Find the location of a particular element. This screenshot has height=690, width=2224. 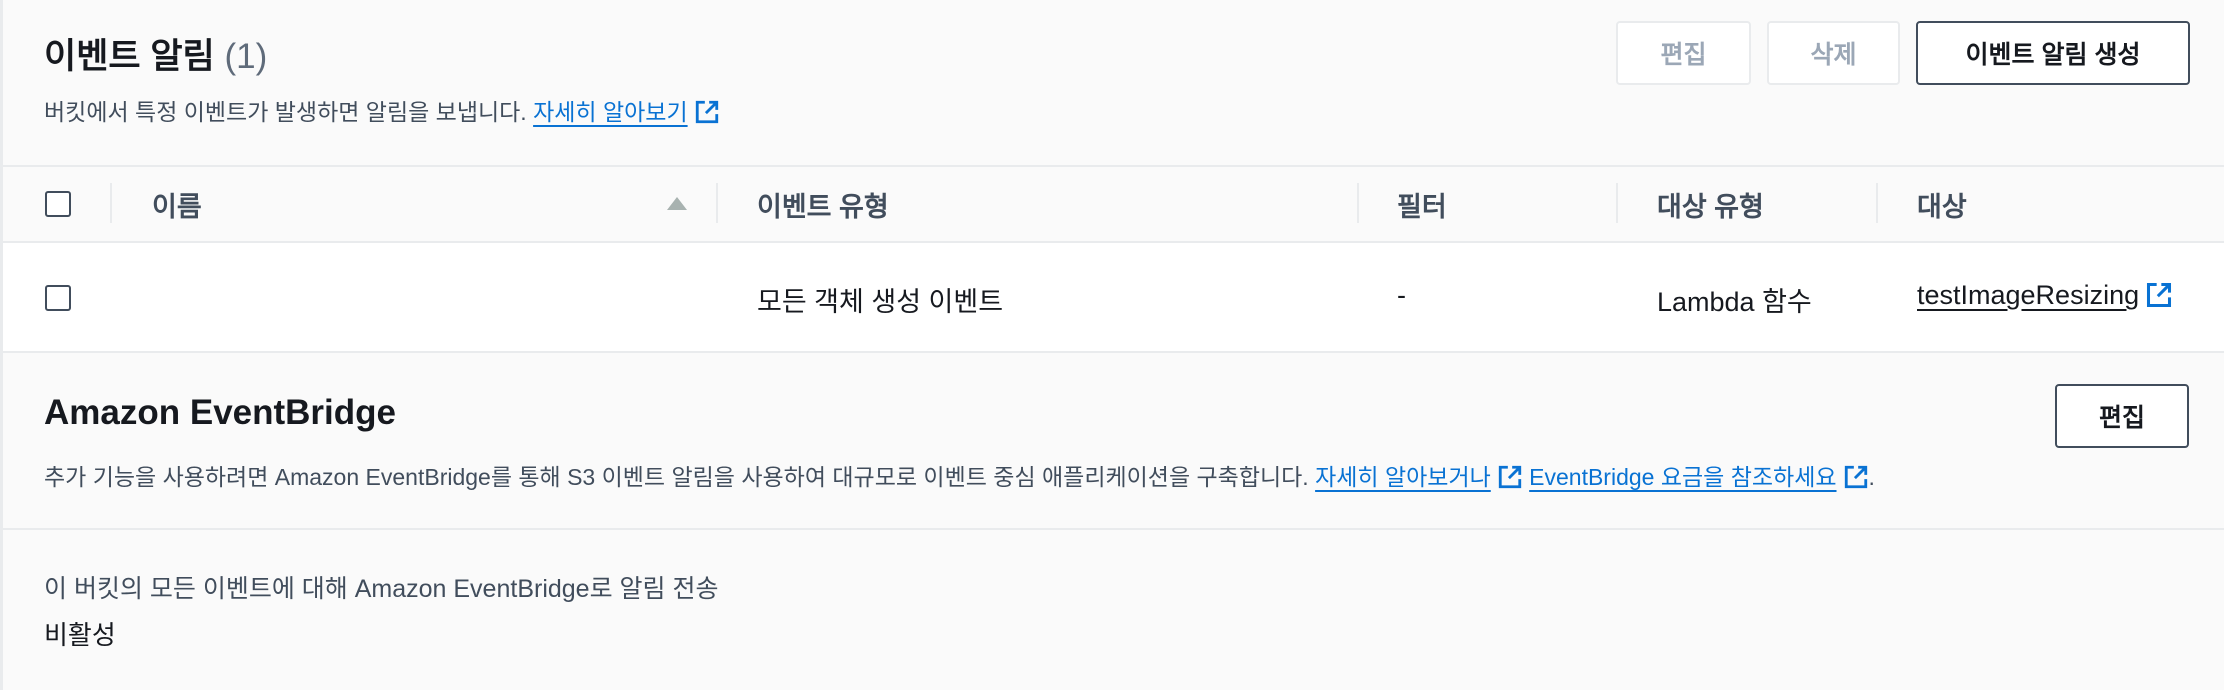

column-header-destination: 대상 is located at coordinates (1942, 204).